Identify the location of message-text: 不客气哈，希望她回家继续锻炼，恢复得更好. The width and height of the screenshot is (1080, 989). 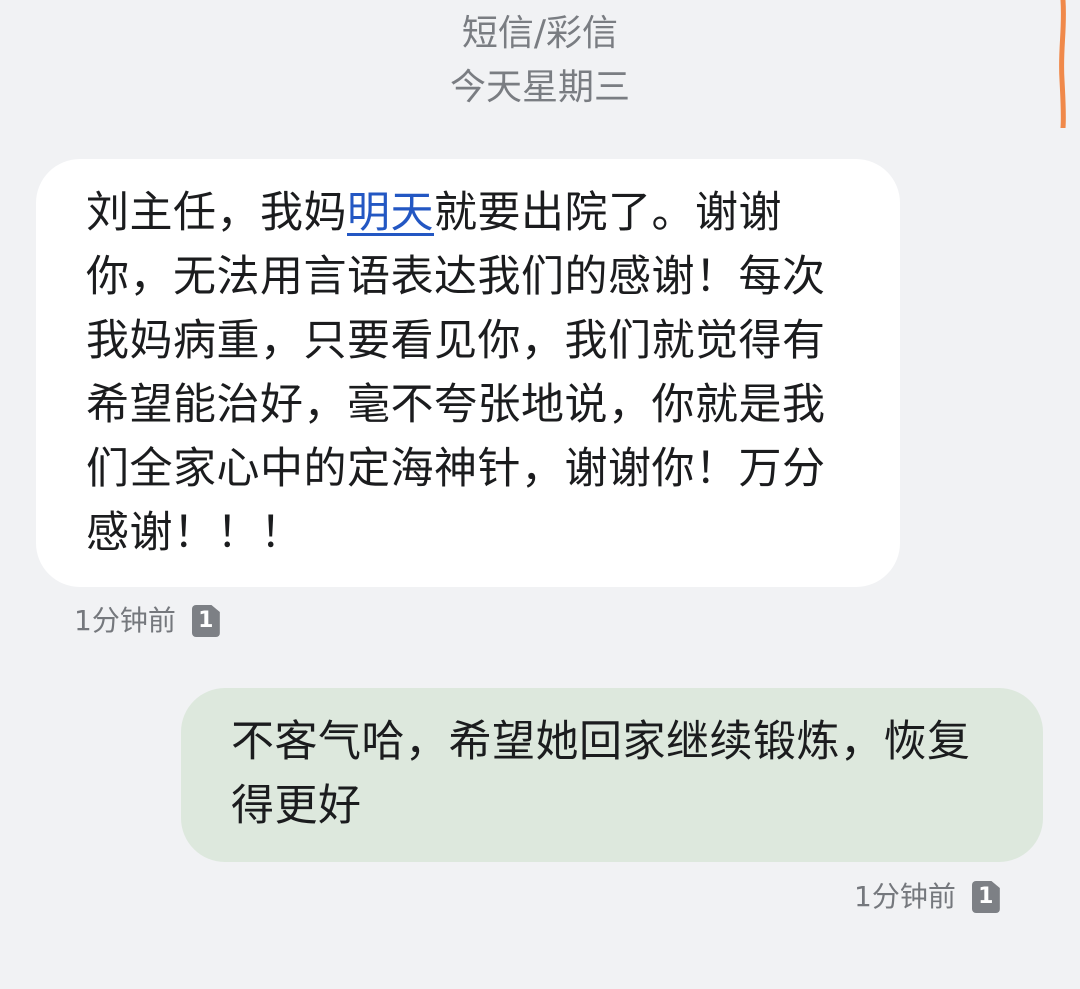
(601, 774).